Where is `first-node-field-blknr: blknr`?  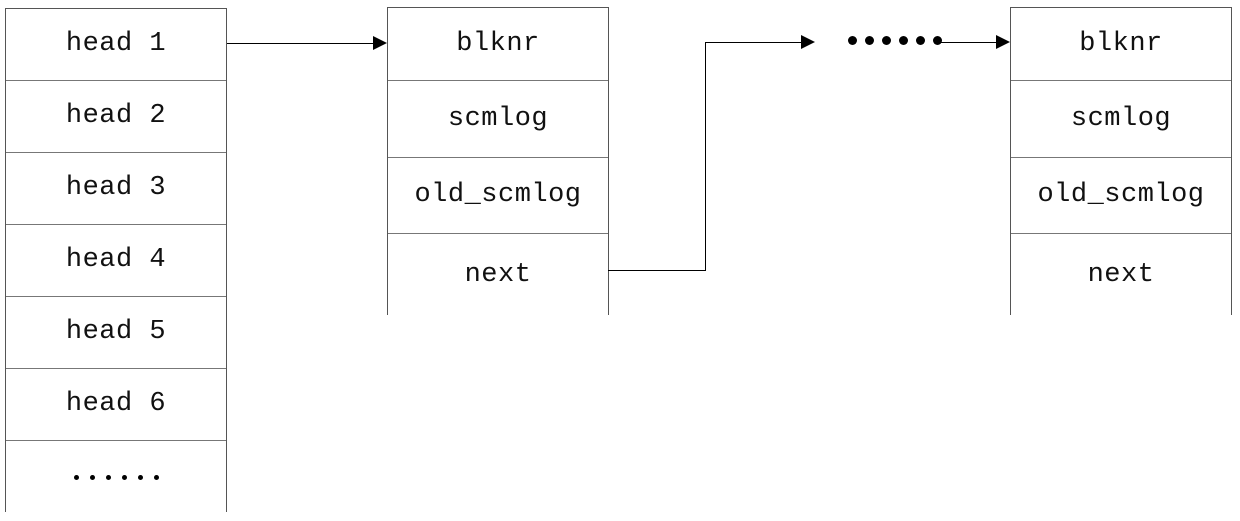 first-node-field-blknr: blknr is located at coordinates (498, 44).